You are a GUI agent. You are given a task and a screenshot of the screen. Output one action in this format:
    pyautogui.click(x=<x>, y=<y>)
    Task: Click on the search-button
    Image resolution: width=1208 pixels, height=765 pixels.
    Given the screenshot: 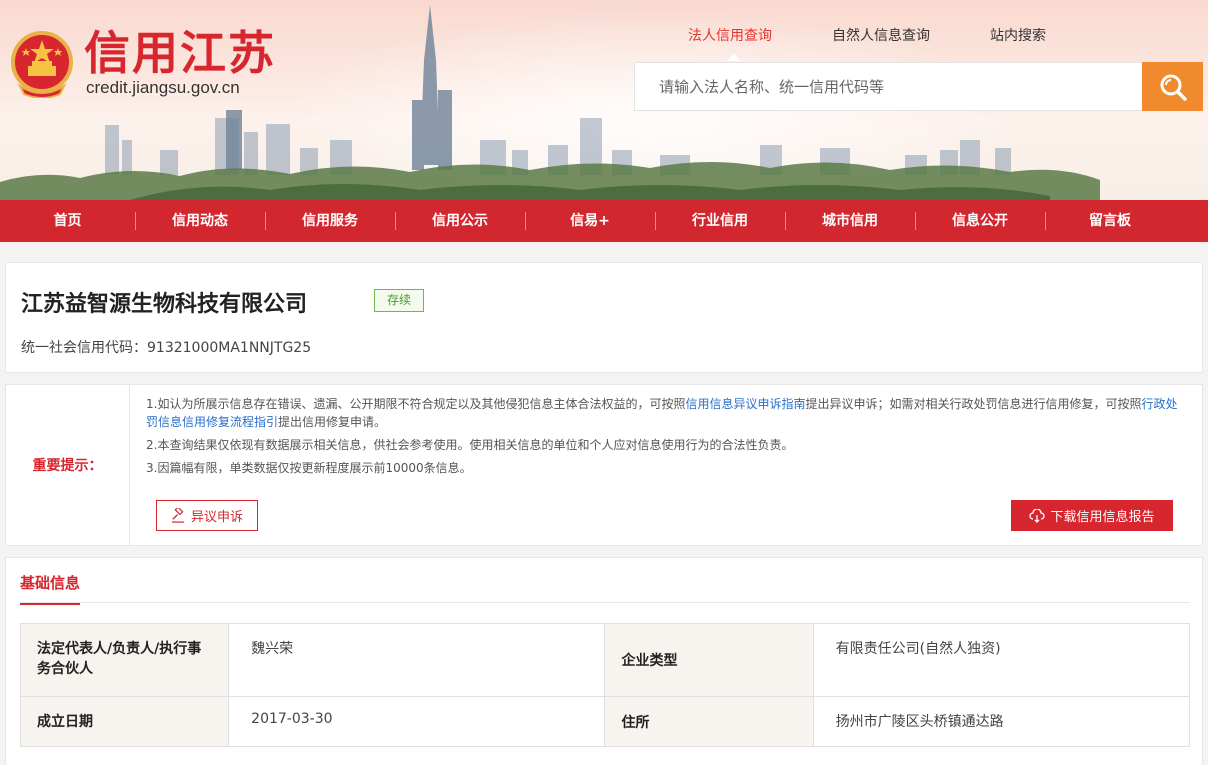 What is the action you would take?
    pyautogui.click(x=1172, y=86)
    